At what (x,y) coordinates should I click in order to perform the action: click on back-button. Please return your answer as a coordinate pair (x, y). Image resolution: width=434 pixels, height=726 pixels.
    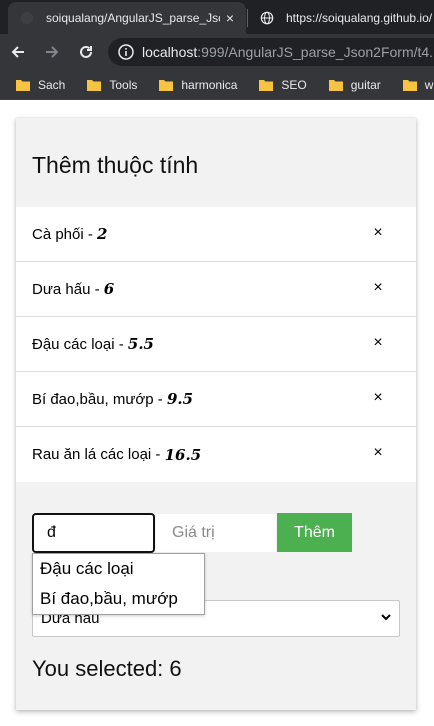
    Looking at the image, I should click on (18, 52).